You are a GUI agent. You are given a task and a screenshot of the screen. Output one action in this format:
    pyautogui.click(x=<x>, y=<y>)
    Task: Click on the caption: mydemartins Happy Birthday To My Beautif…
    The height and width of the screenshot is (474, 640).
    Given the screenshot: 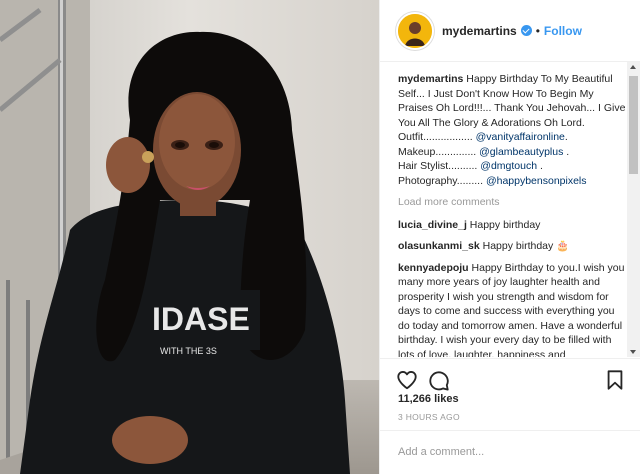 What is the action you would take?
    pyautogui.click(x=513, y=130)
    